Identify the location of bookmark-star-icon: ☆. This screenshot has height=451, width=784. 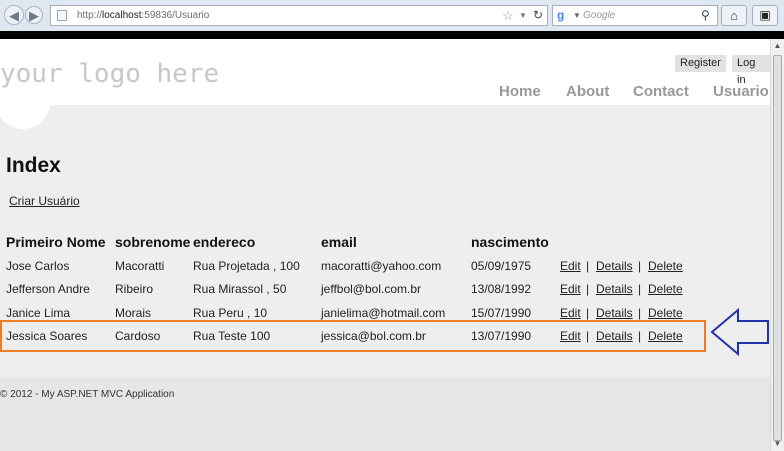
(508, 15).